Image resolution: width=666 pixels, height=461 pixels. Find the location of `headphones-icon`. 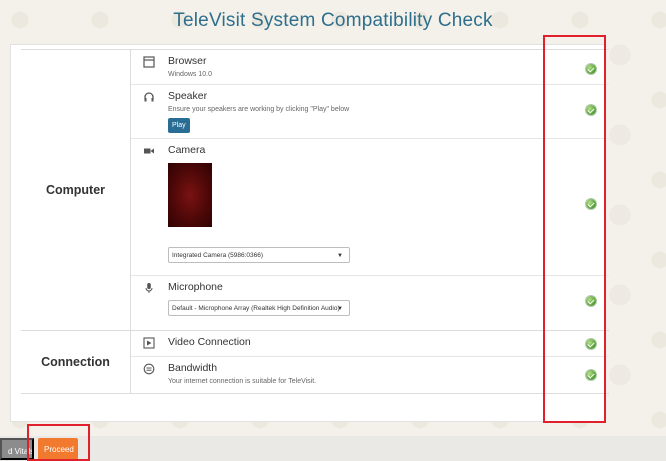

headphones-icon is located at coordinates (149, 97).